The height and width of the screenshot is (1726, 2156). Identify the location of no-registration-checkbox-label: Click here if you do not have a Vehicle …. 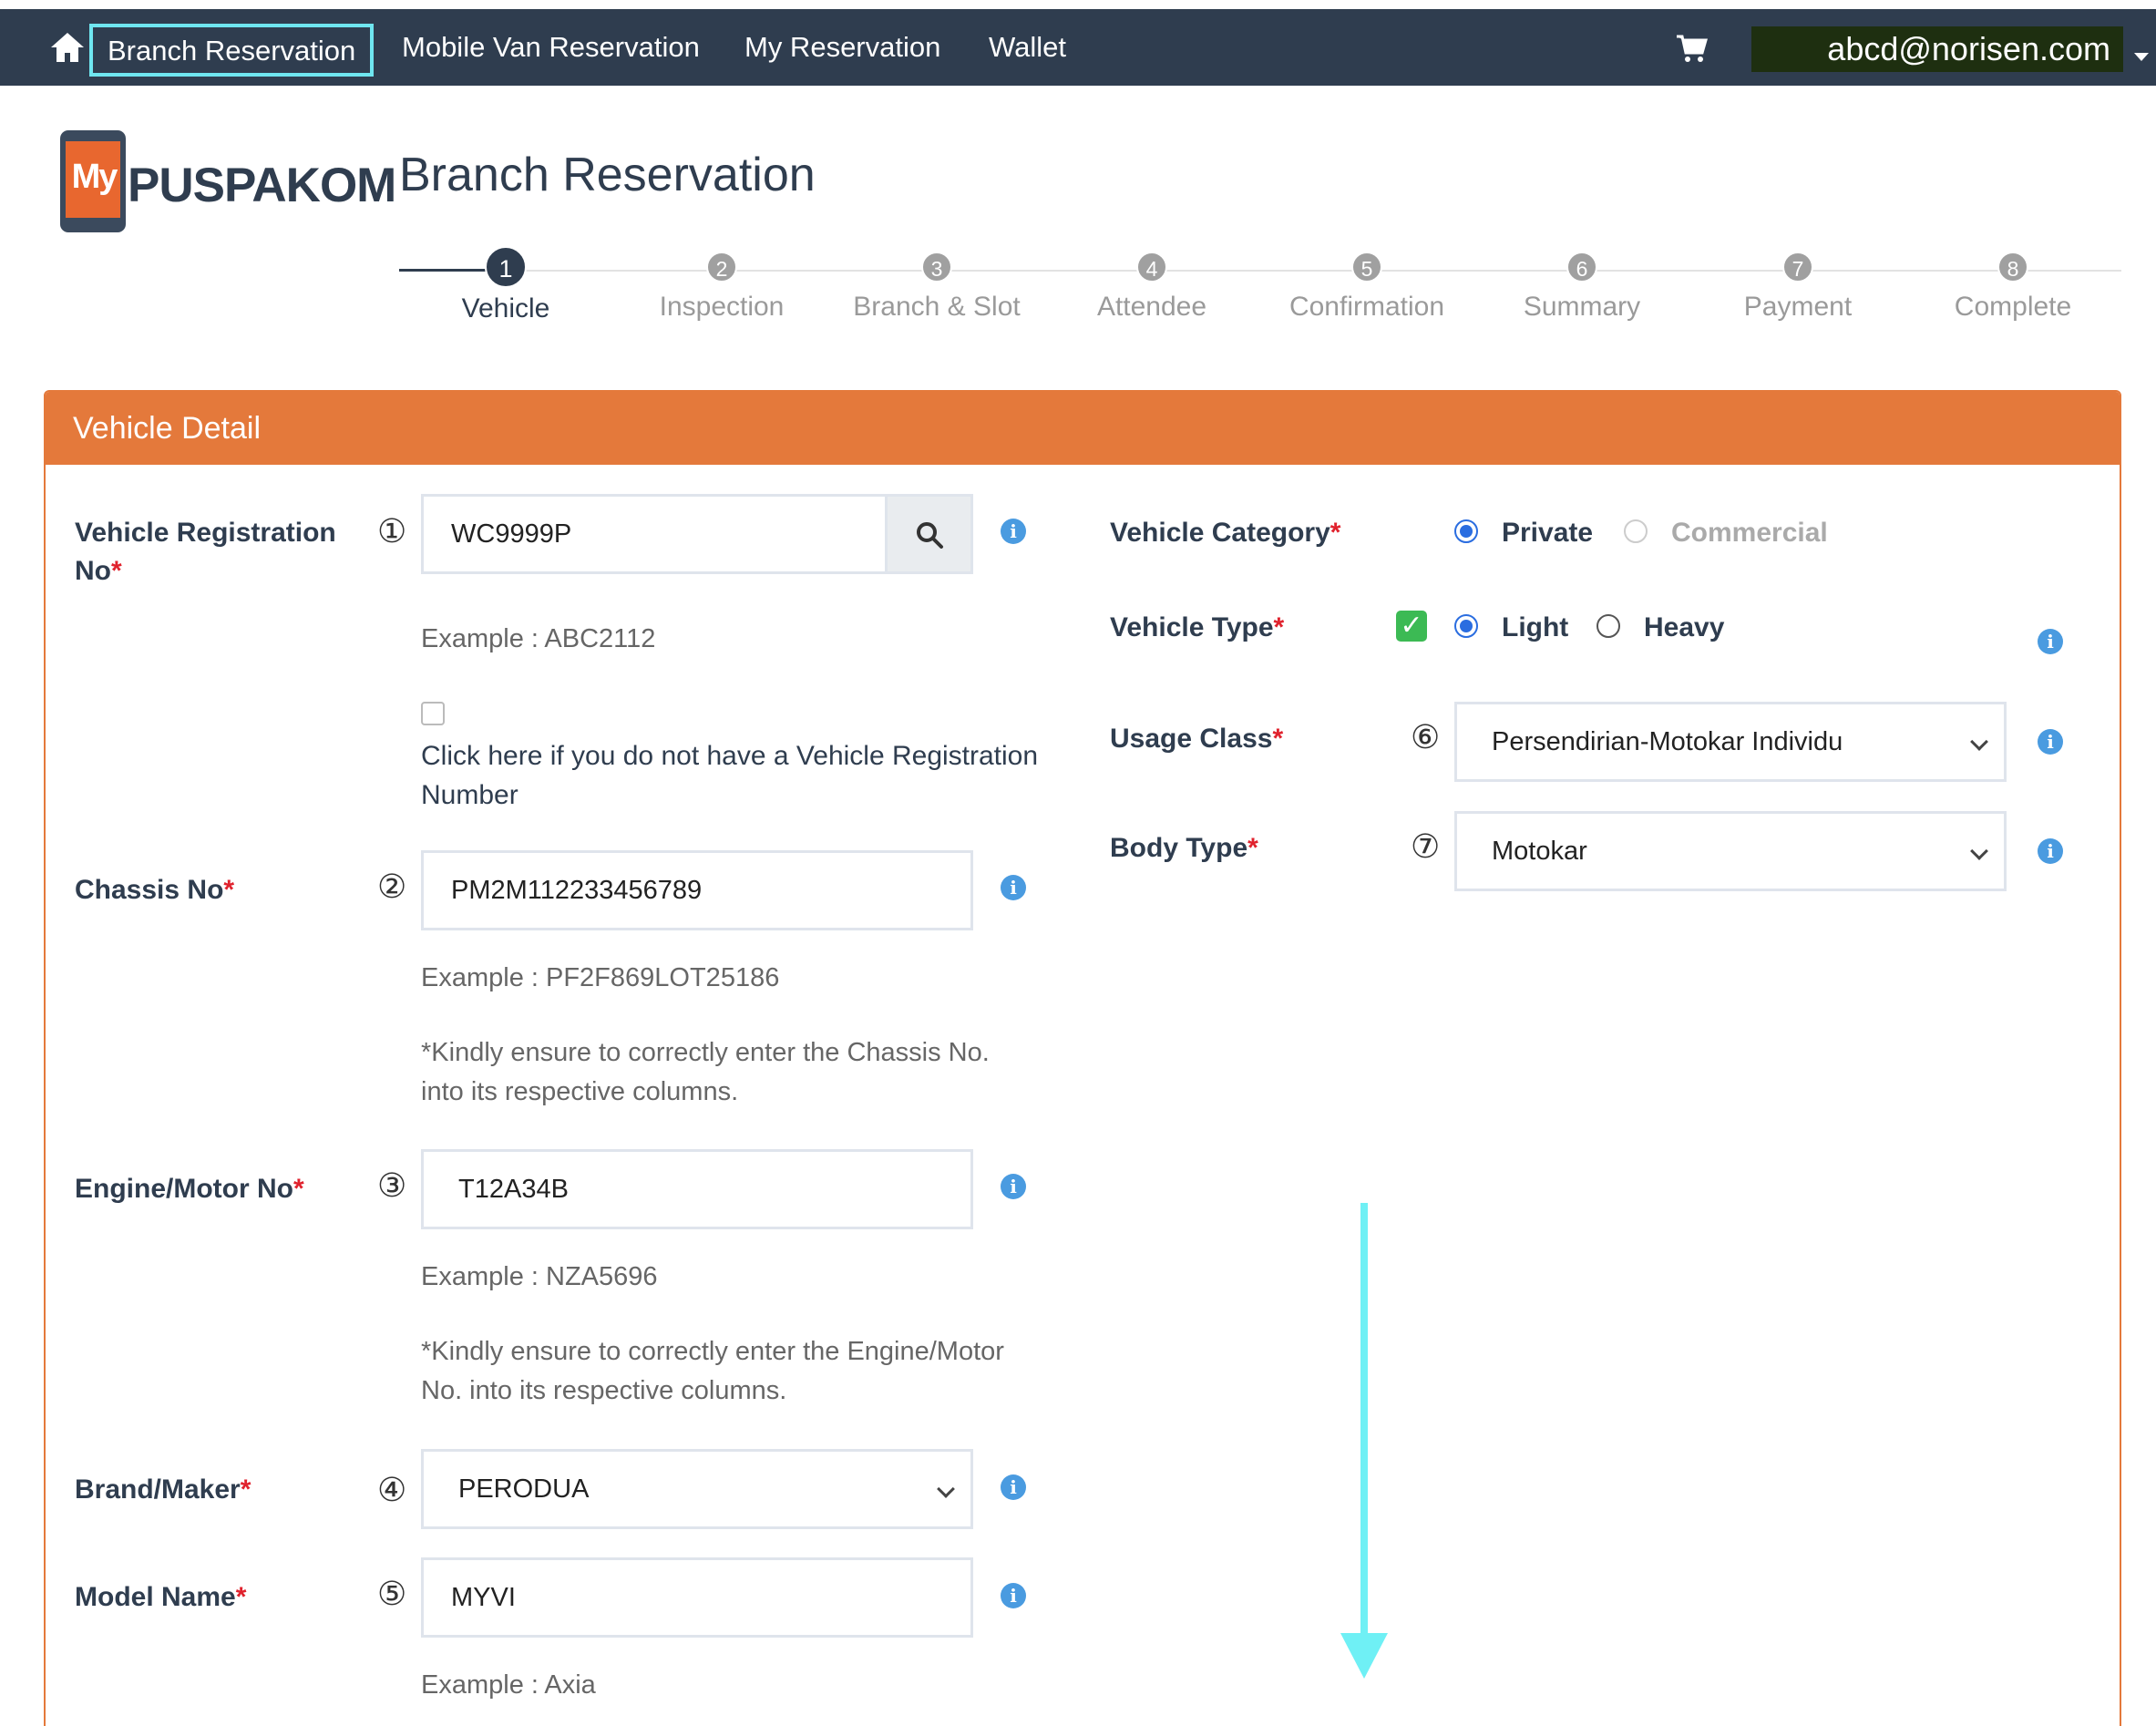
(729, 775).